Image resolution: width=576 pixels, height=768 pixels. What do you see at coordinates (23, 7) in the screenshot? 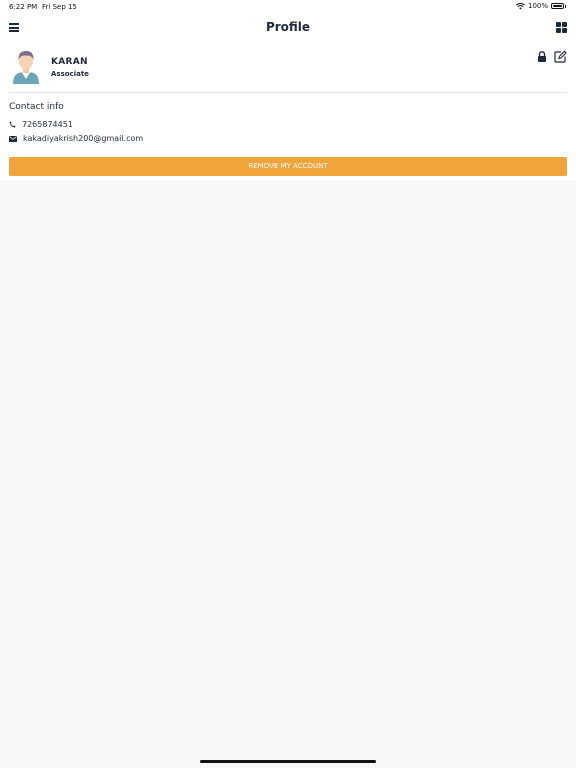
I see `status-time: 6:22 PM` at bounding box center [23, 7].